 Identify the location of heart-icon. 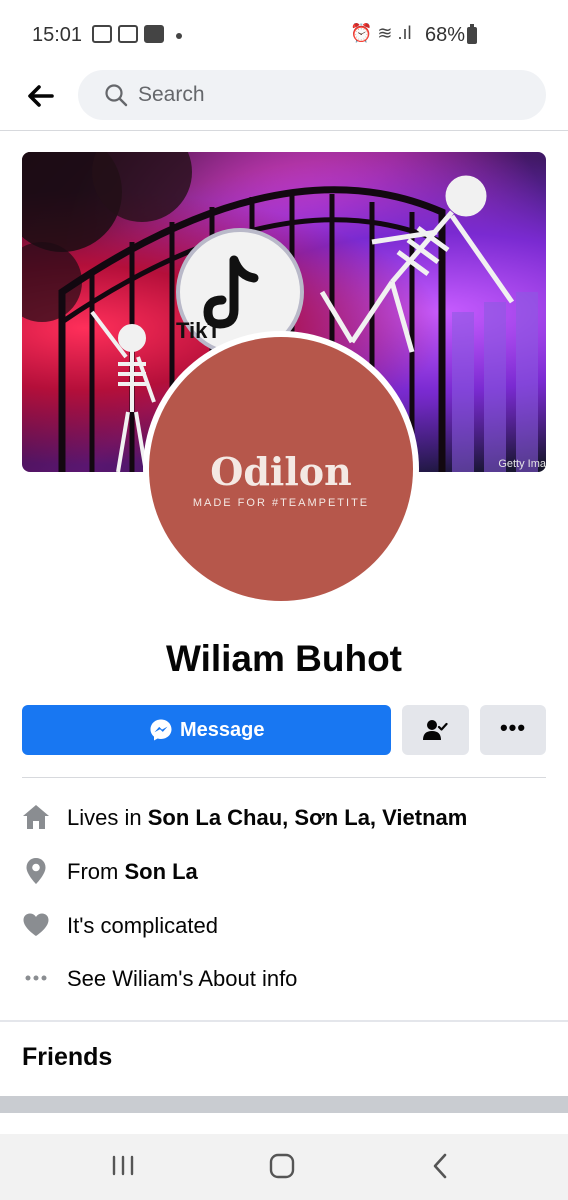
(36, 924).